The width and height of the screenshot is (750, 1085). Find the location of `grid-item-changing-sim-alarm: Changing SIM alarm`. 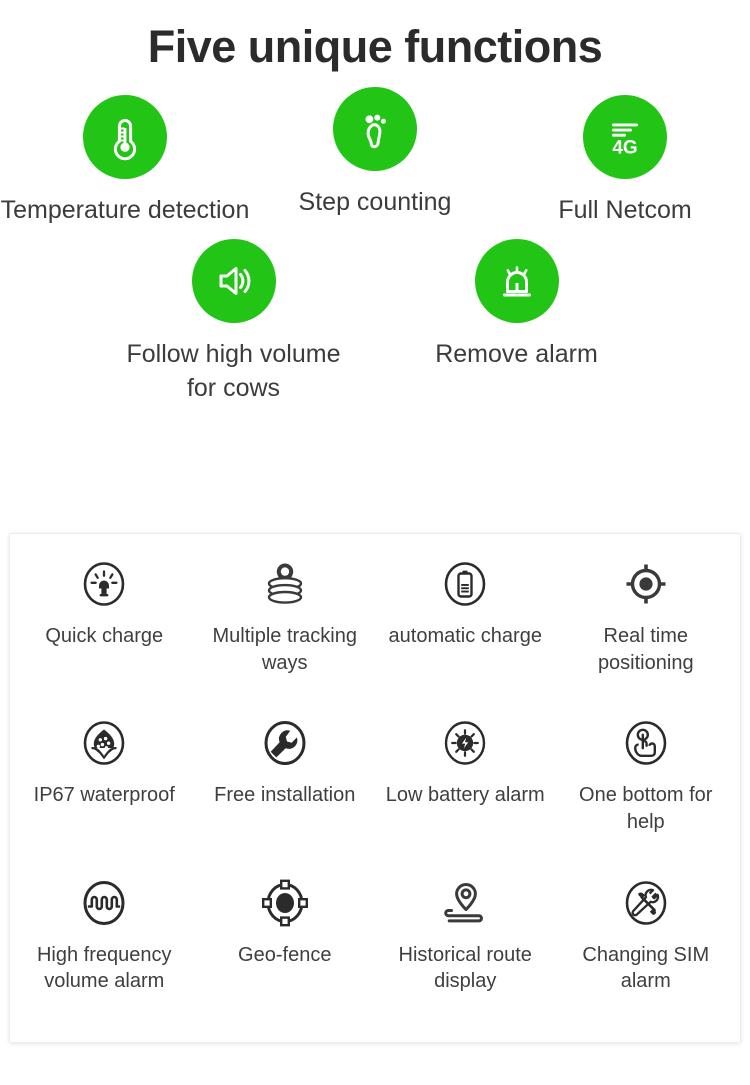

grid-item-changing-sim-alarm: Changing SIM alarm is located at coordinates (646, 952).